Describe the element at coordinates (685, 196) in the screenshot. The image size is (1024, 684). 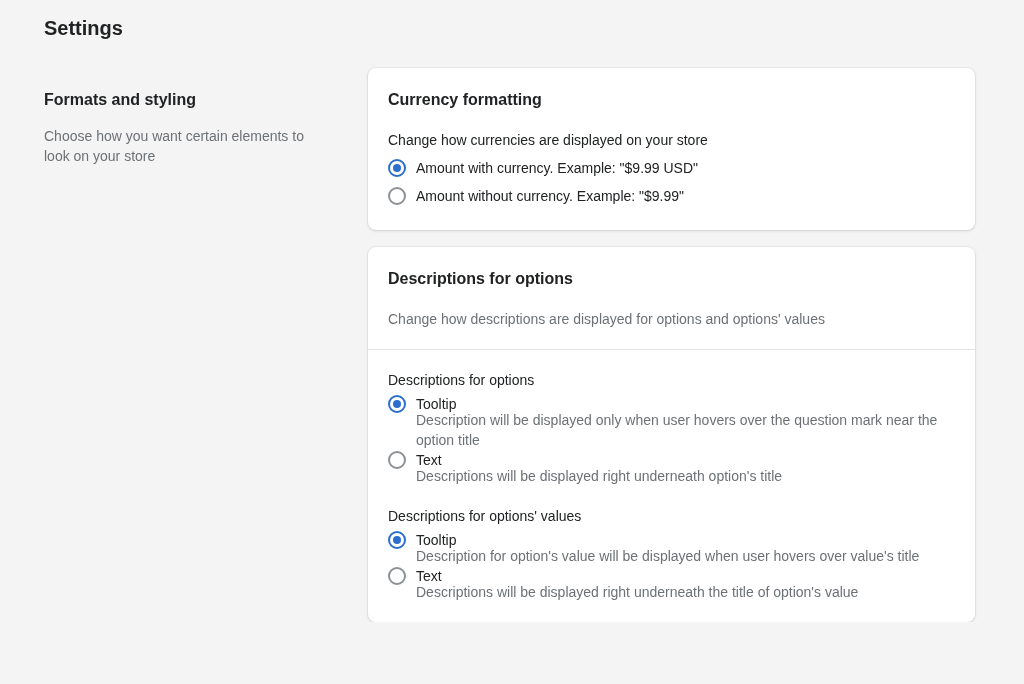
I see `option-label: Amount without currency. Example: "$9.99"` at that location.